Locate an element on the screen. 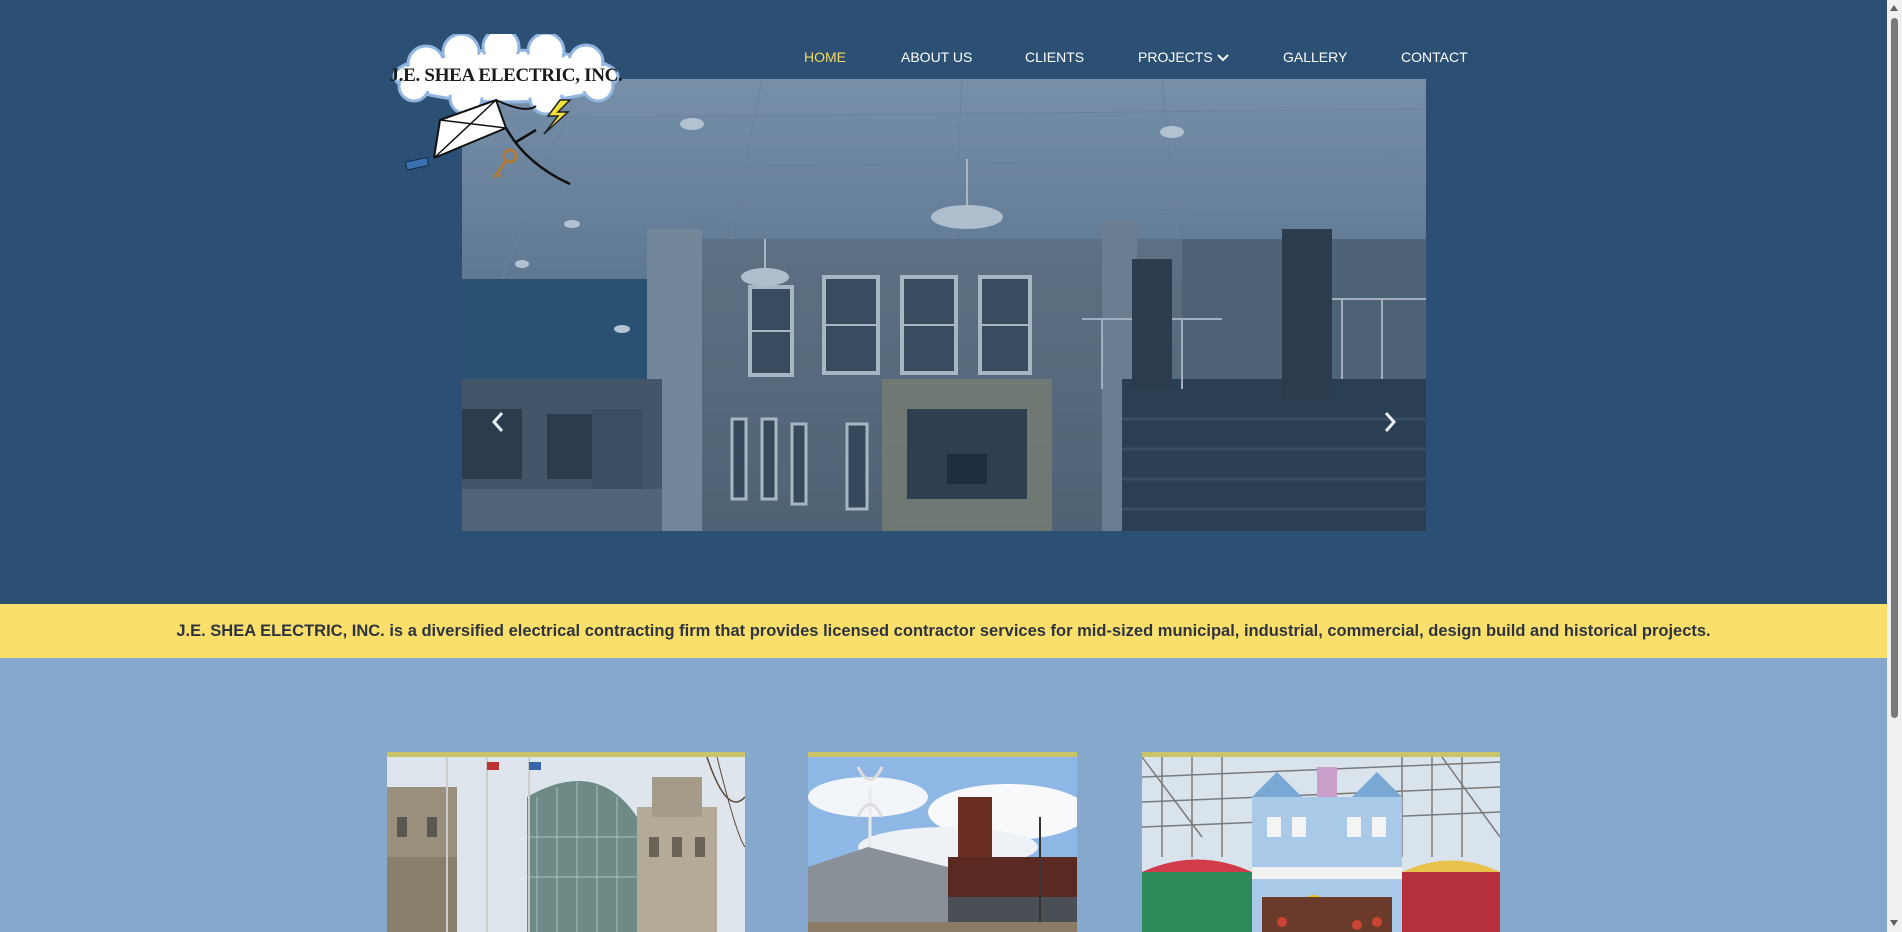  page-scrollbar is located at coordinates (1894, 466).